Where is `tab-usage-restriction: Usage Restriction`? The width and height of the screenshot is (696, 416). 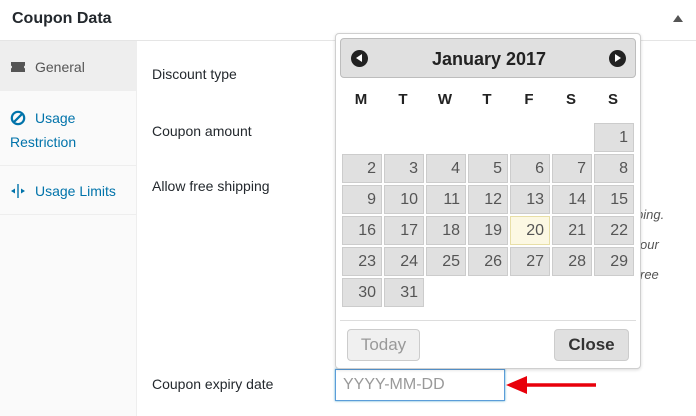
tab-usage-restriction: Usage Restriction is located at coordinates (68, 128).